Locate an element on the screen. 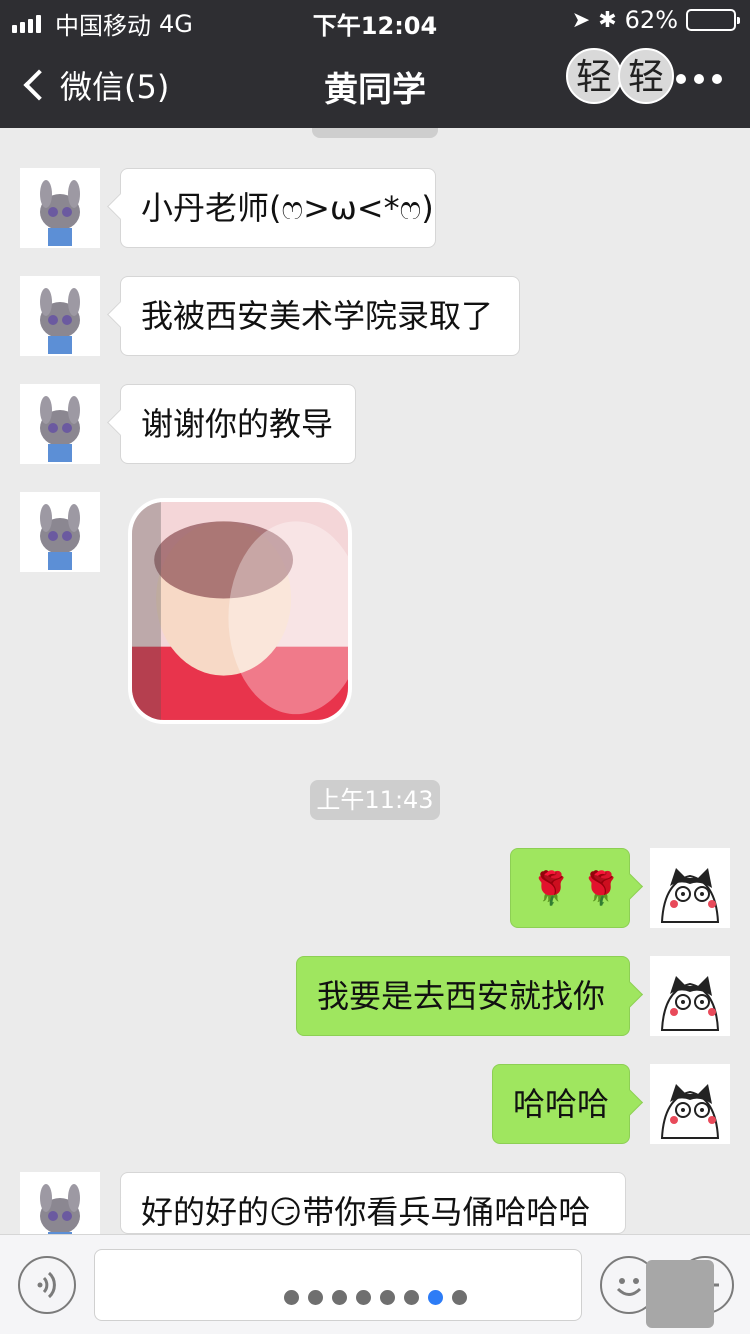  watermark-badge: 轻 轻 is located at coordinates (620, 76).